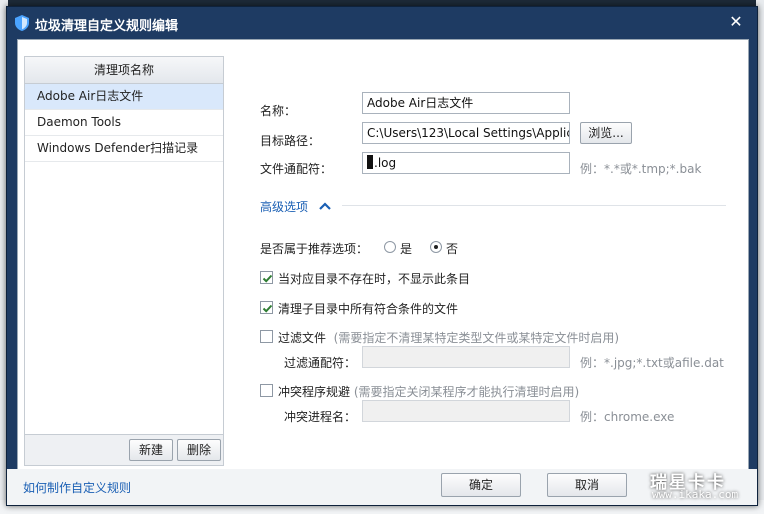 The width and height of the screenshot is (764, 514). What do you see at coordinates (124, 70) in the screenshot?
I see `list-header: 清理项名称` at bounding box center [124, 70].